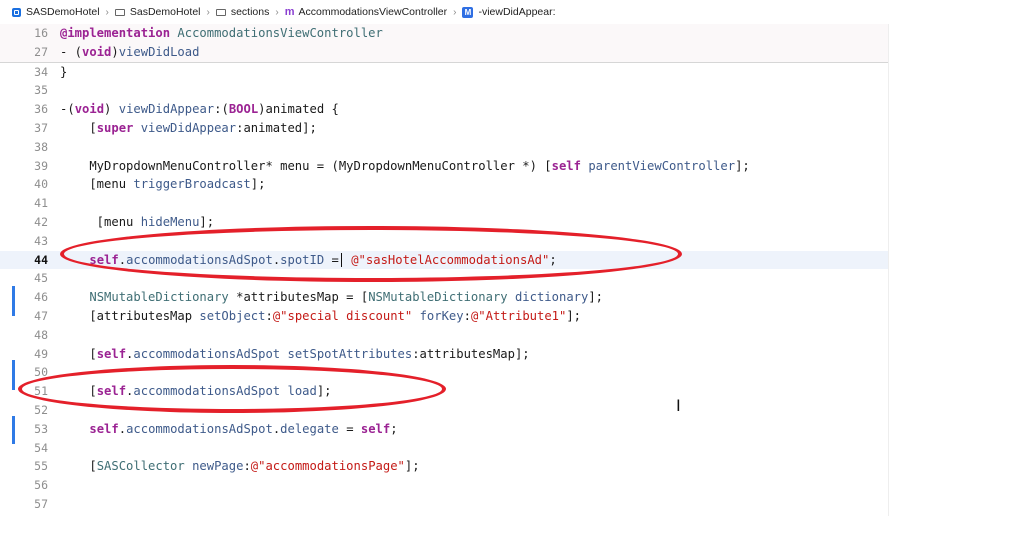 This screenshot has width=1024, height=544. Describe the element at coordinates (444, 278) in the screenshot. I see `code-line: 45` at that location.